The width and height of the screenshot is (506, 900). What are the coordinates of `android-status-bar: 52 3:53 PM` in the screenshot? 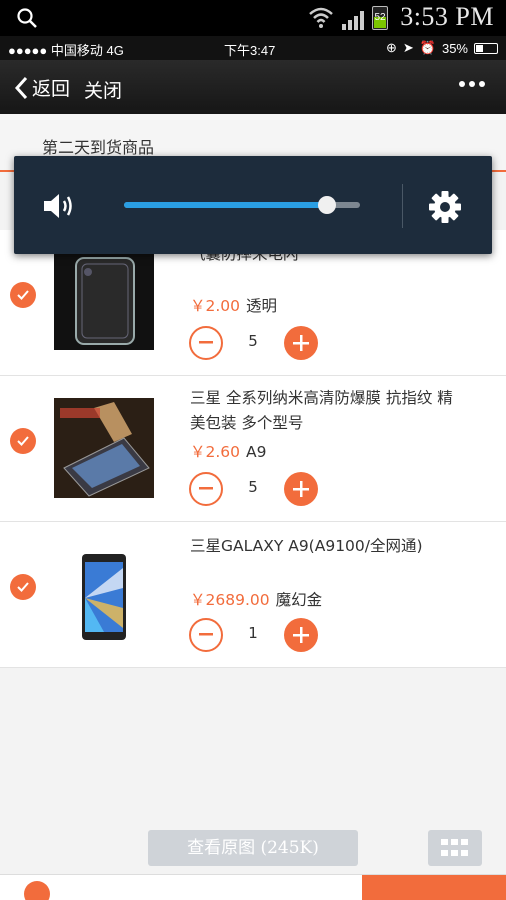 It's located at (253, 18).